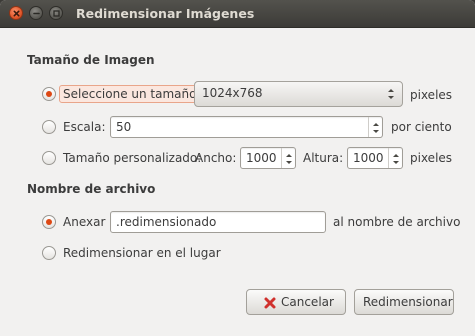 Image resolution: width=475 pixels, height=336 pixels. Describe the element at coordinates (124, 127) in the screenshot. I see `scale-value: 50` at that location.